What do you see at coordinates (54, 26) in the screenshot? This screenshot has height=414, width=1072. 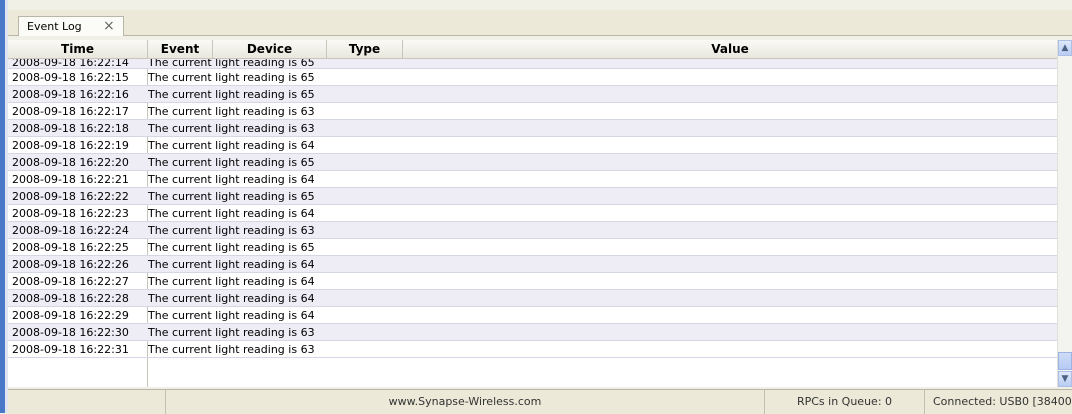 I see `tab-label: Event Log` at bounding box center [54, 26].